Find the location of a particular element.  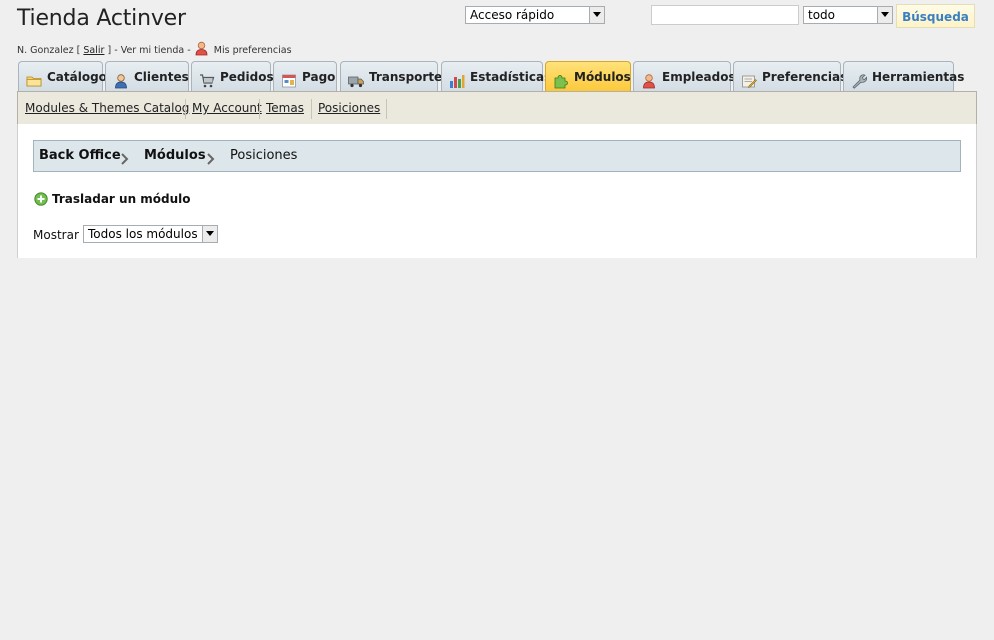

my-preferences-link: Mis preferencias is located at coordinates (253, 50).